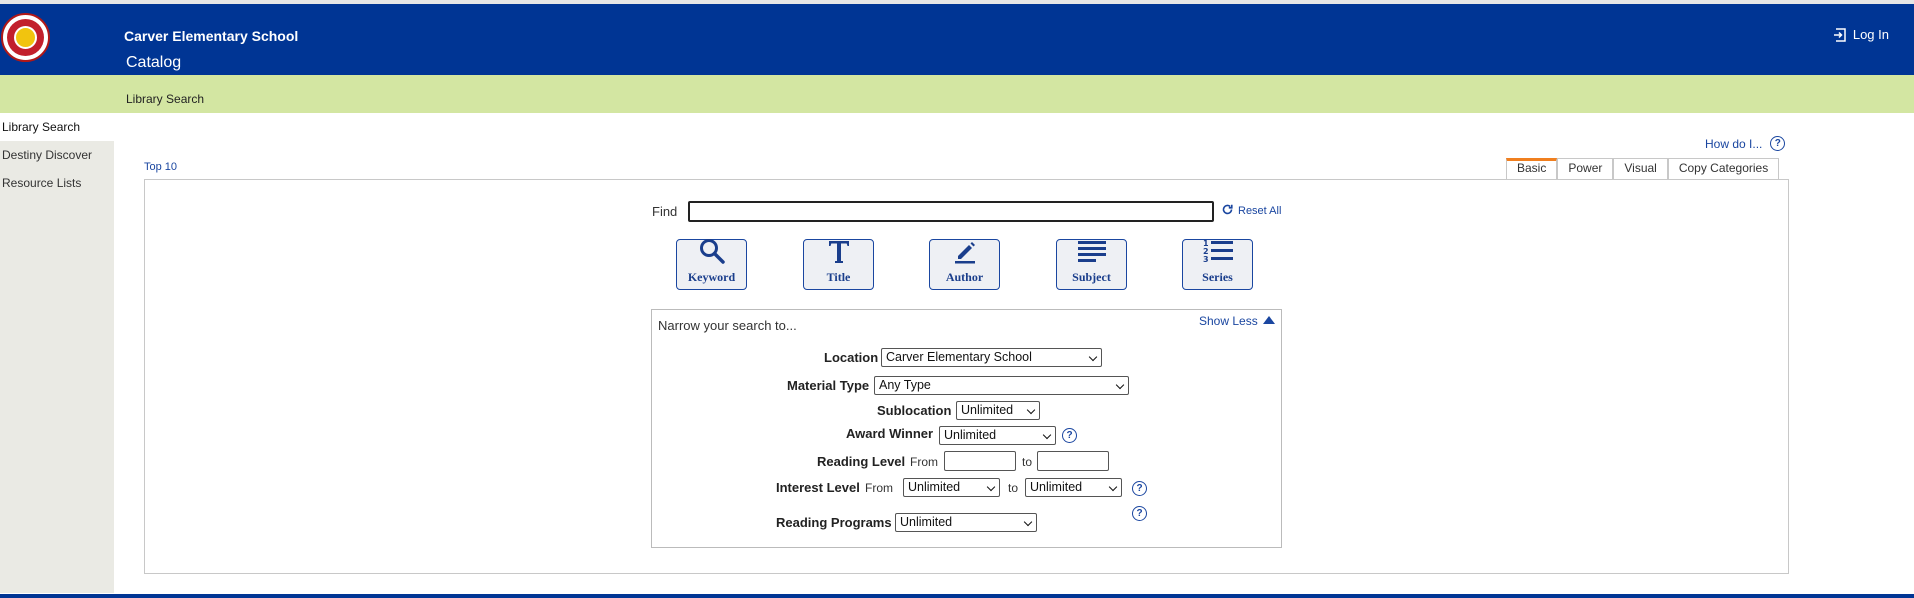 This screenshot has width=1914, height=598. What do you see at coordinates (665, 211) in the screenshot?
I see `find-label: Find` at bounding box center [665, 211].